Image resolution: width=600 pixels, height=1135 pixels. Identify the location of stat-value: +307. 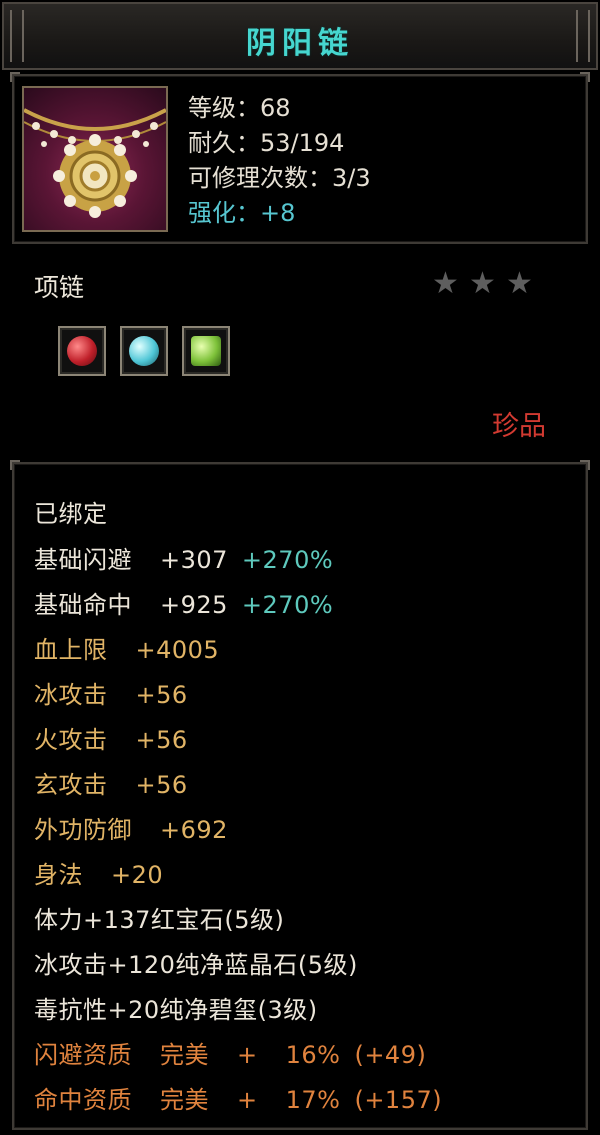
(194, 560).